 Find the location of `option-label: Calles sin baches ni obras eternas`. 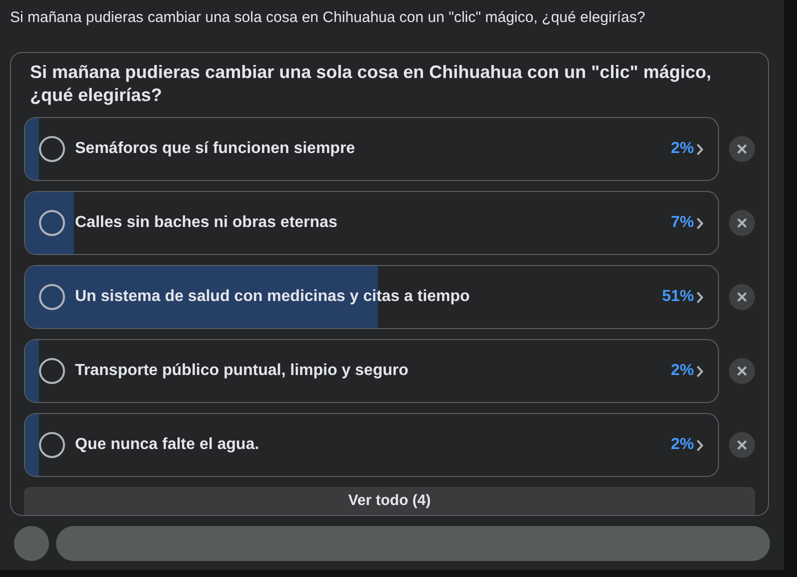

option-label: Calles sin baches ni obras eternas is located at coordinates (206, 223).